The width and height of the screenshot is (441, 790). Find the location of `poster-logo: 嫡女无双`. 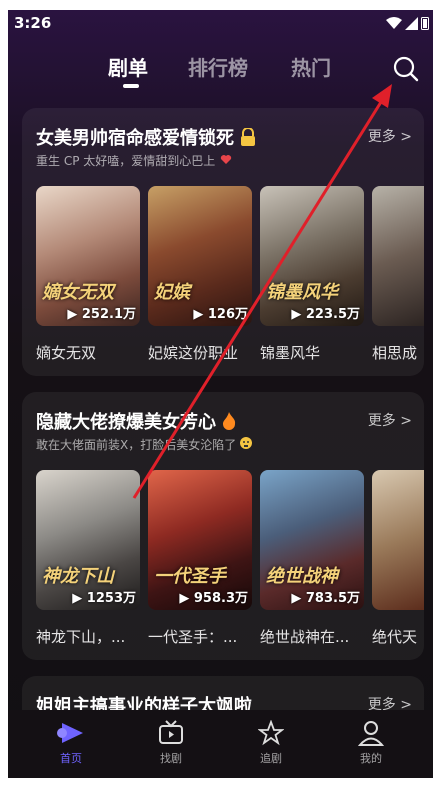

poster-logo: 嫡女无双 is located at coordinates (78, 292).